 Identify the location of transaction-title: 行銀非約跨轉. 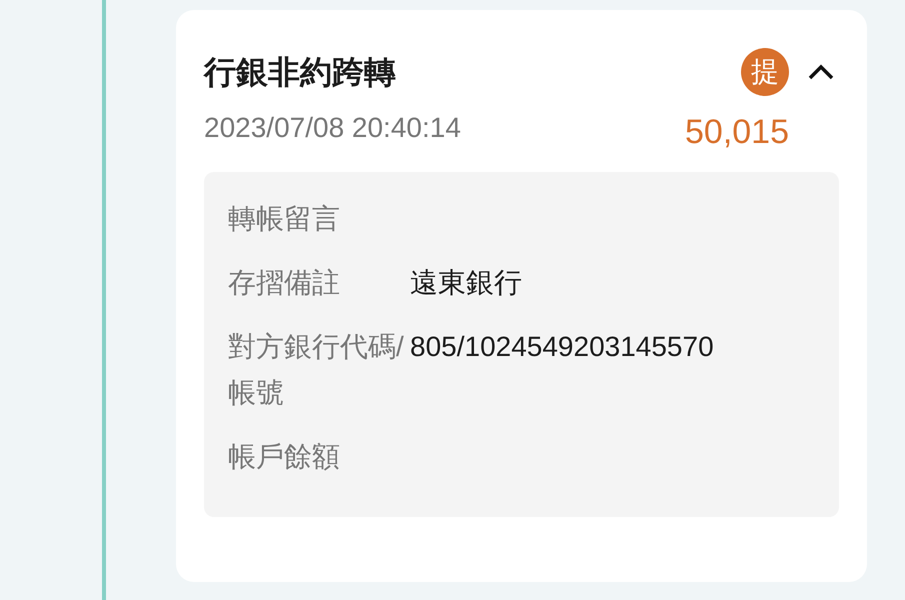
(300, 72).